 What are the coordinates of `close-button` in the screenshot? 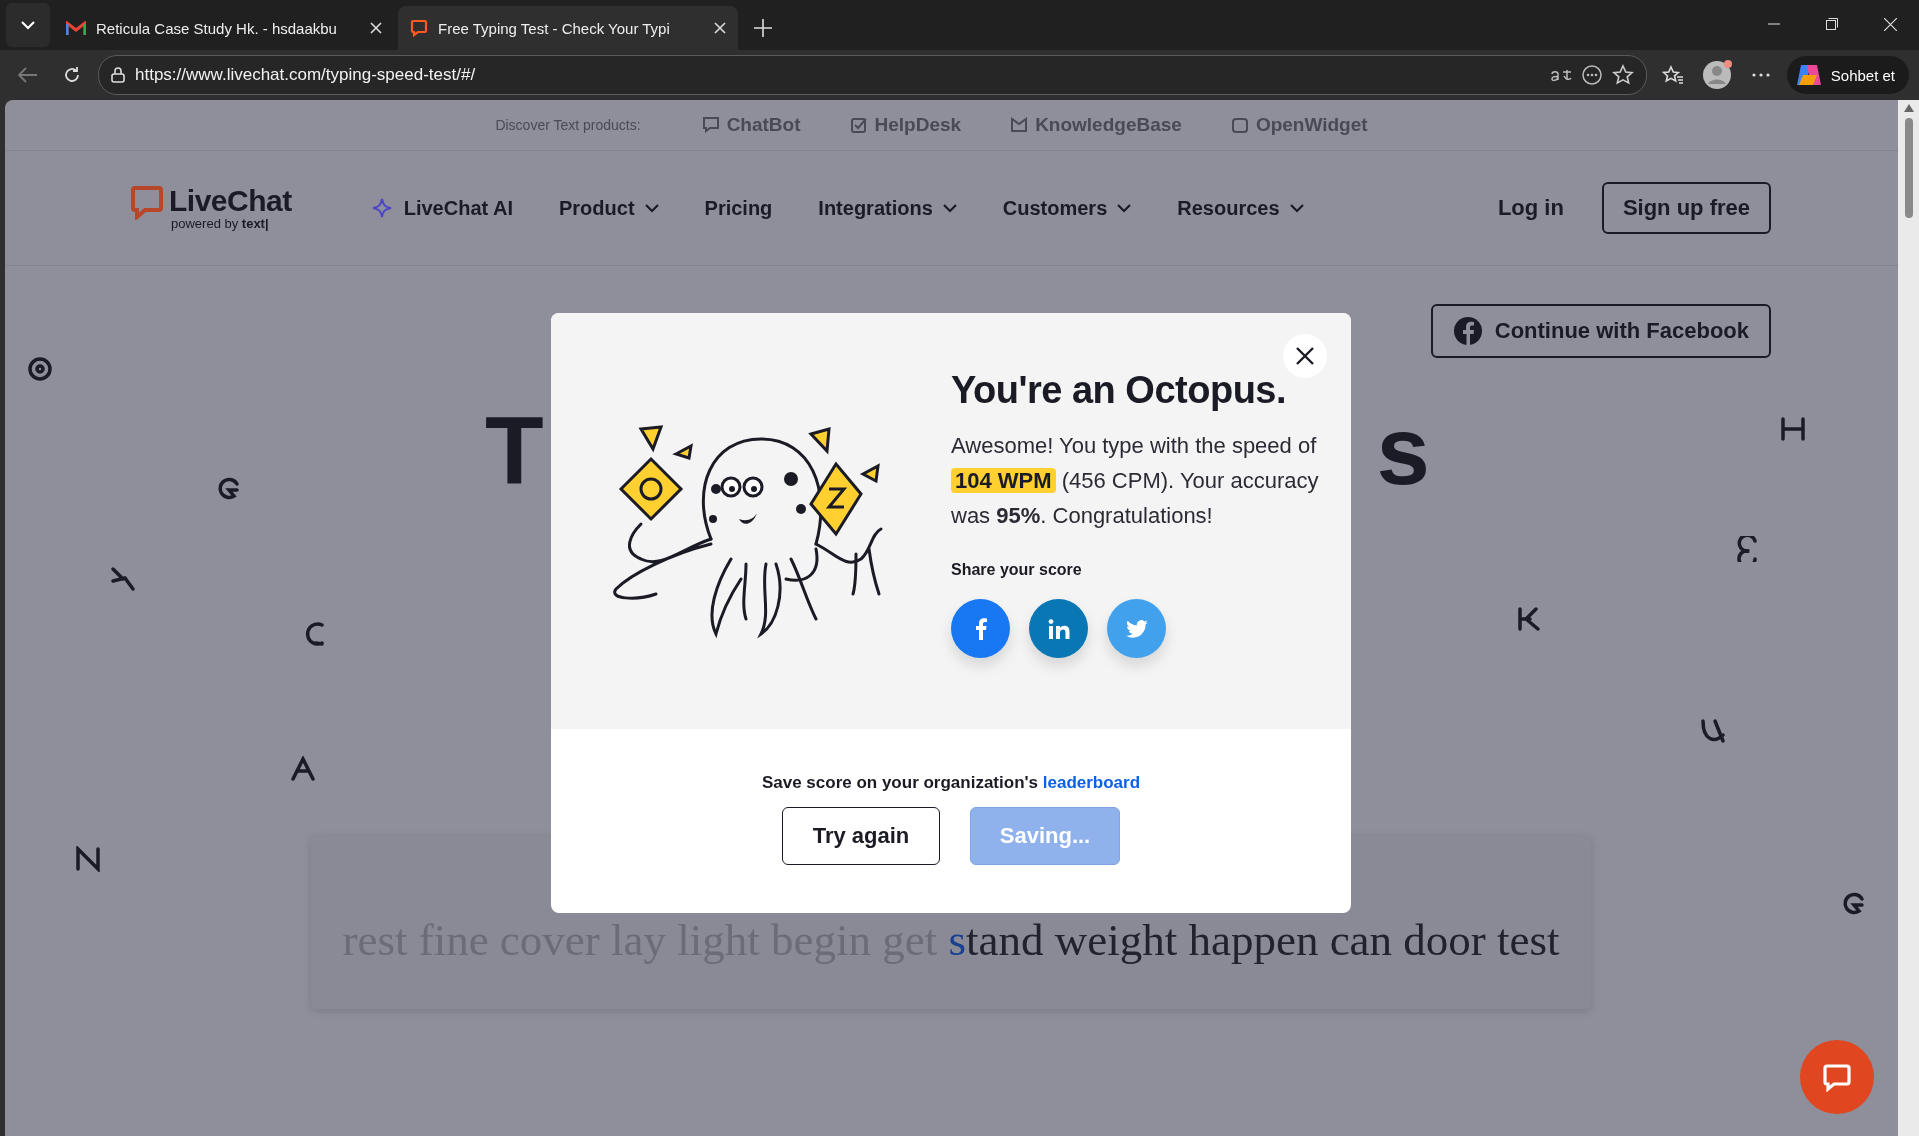 It's located at (1305, 356).